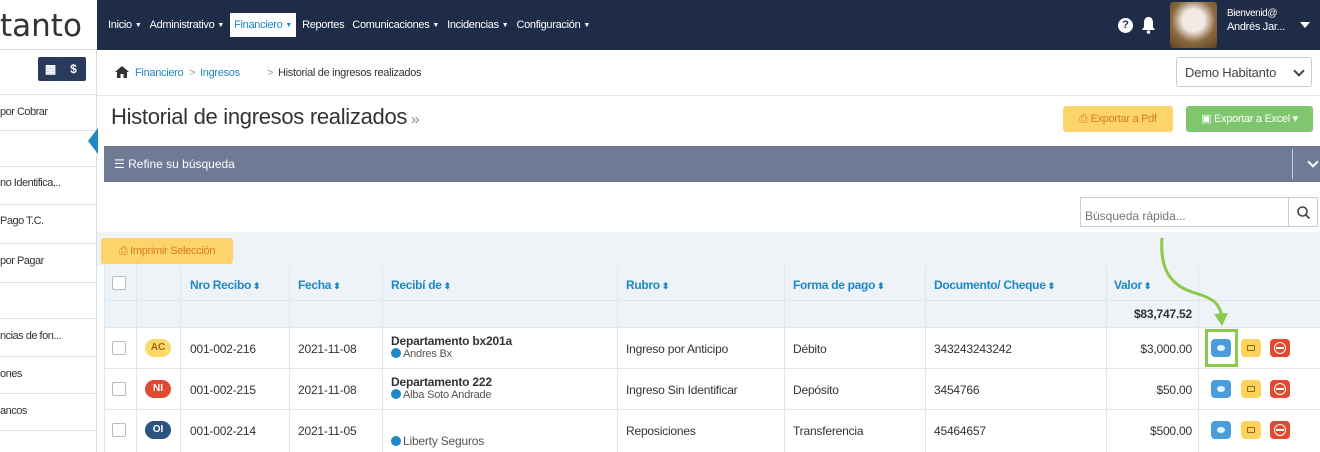 This screenshot has height=452, width=1320. I want to click on column-header-fecha: Fecha ⬍, so click(319, 285).